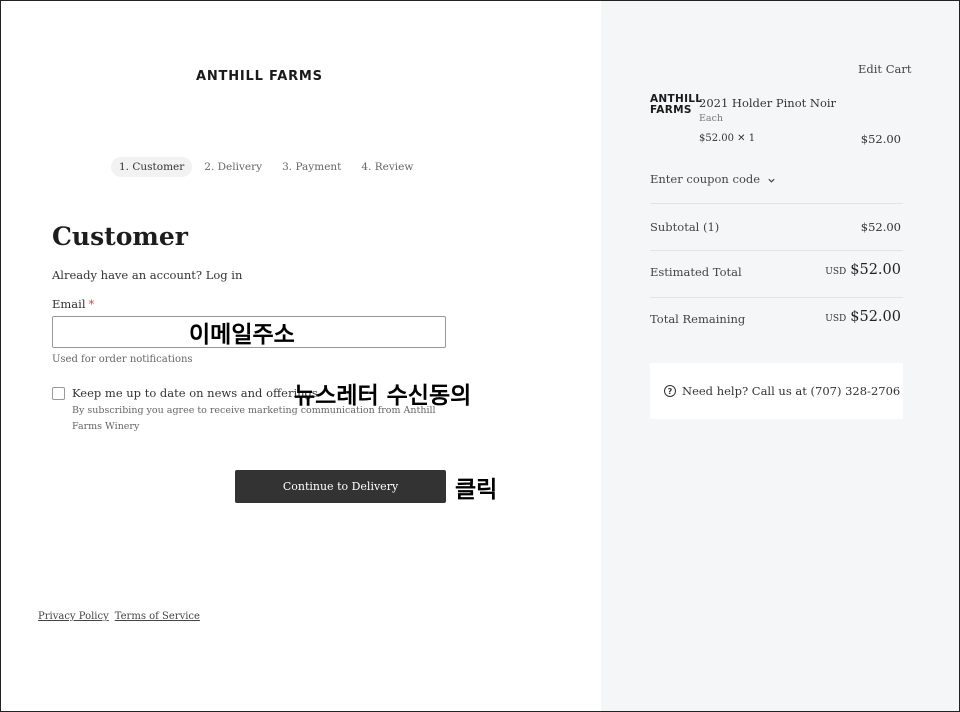  I want to click on estimated-amount: $52.00, so click(875, 270).